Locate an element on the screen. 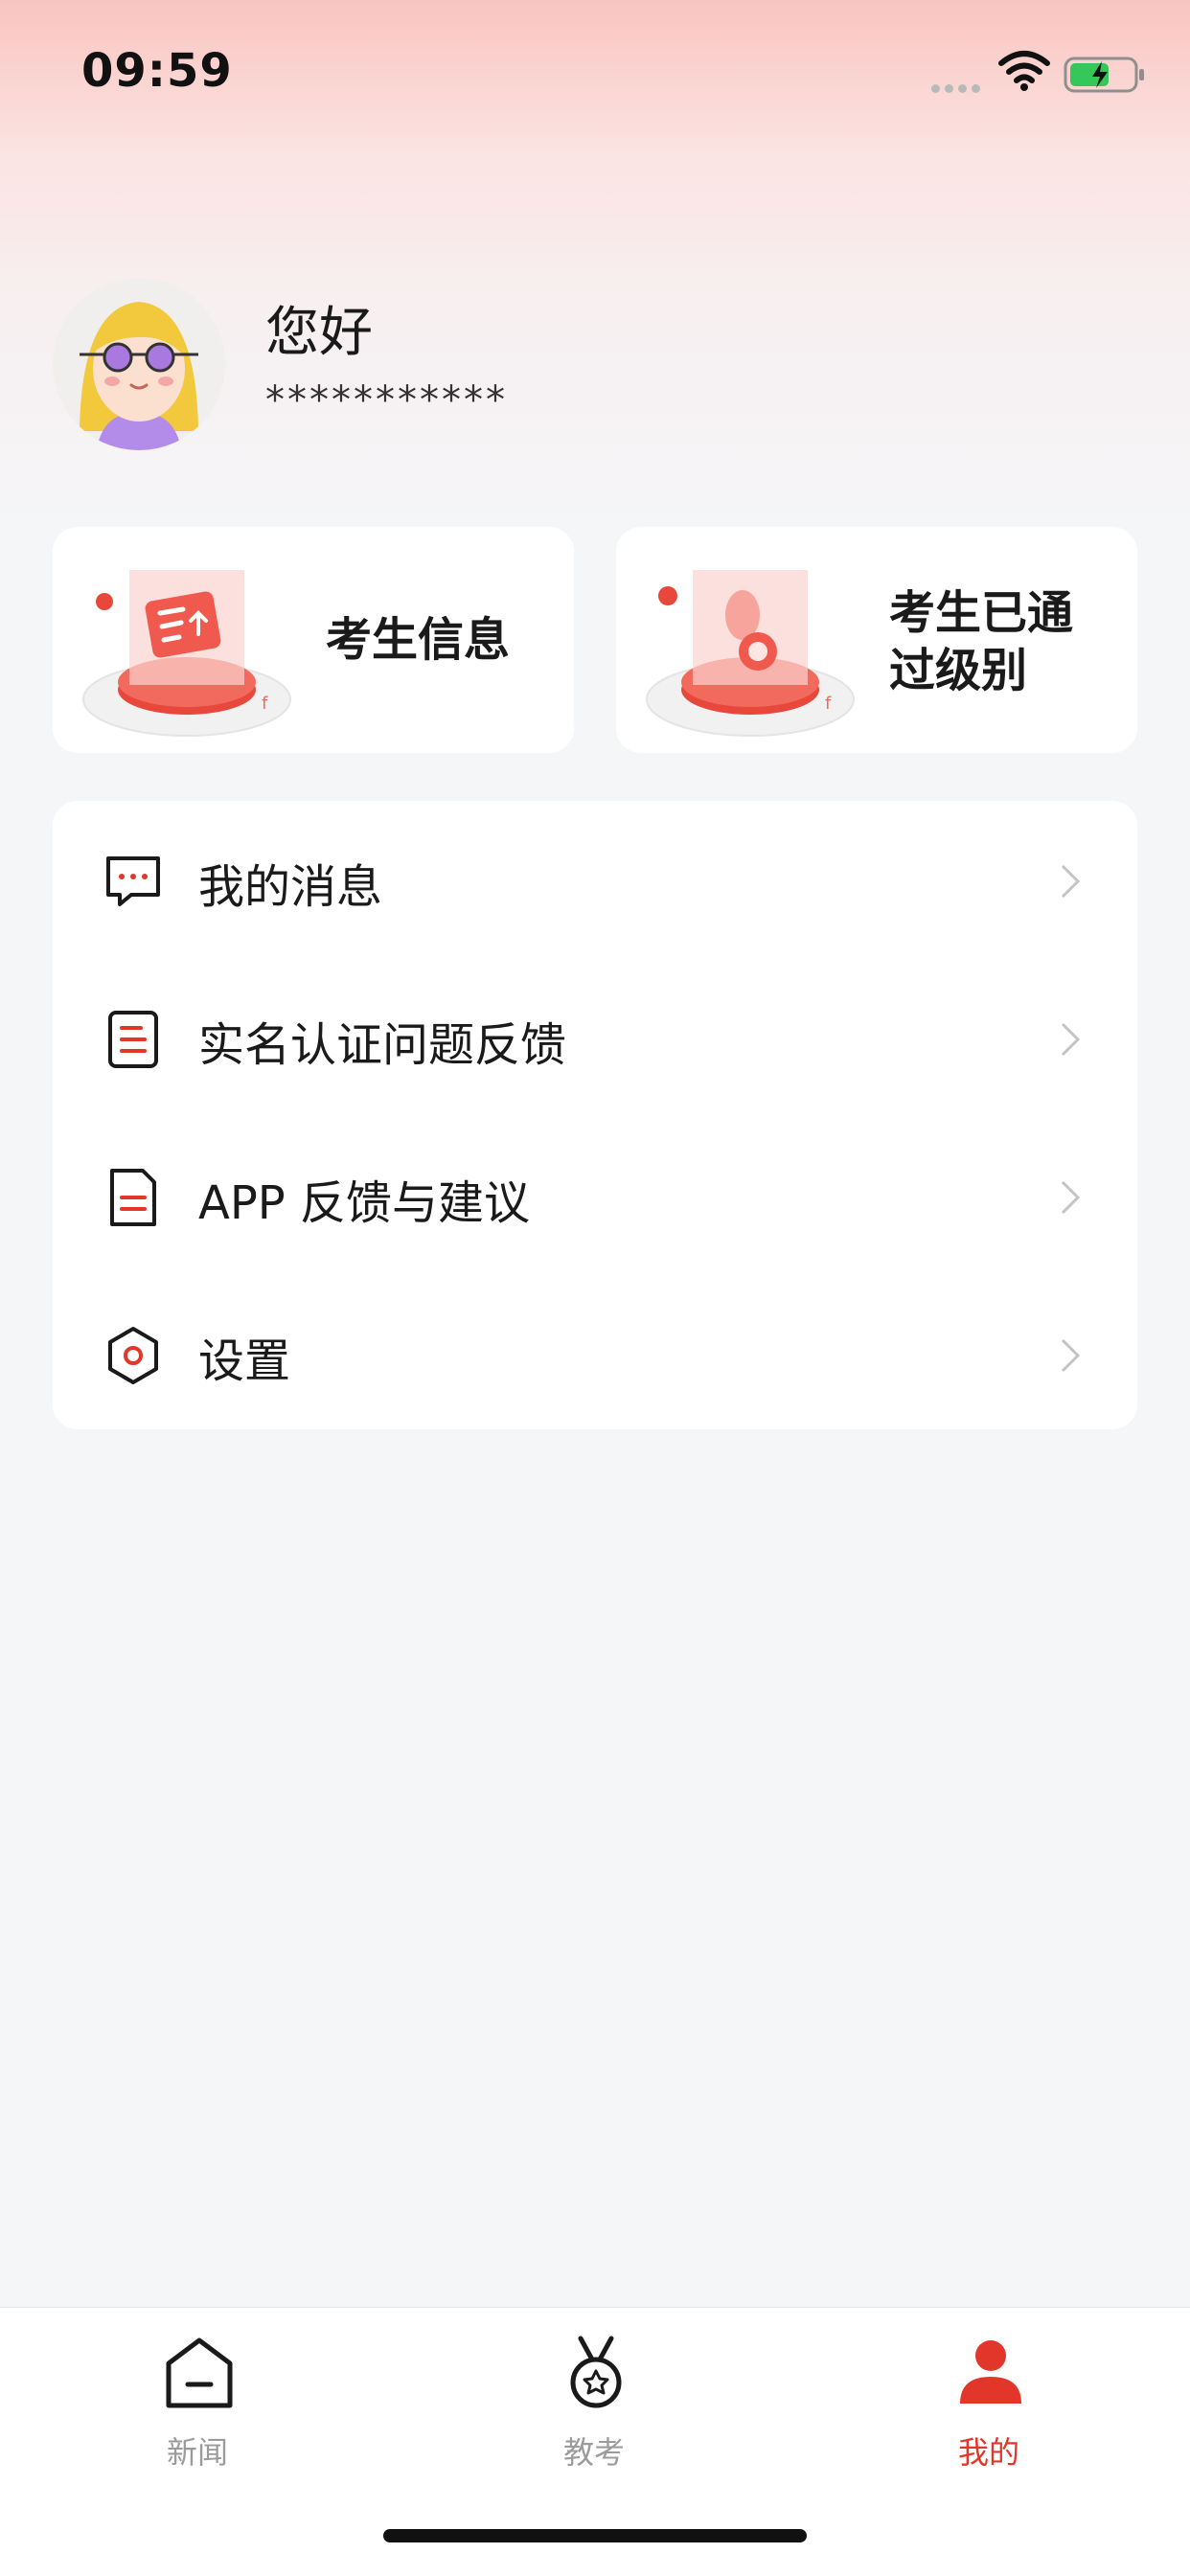  quick-cards: f 考生信息 f 考生已通过级别 is located at coordinates (595, 640).